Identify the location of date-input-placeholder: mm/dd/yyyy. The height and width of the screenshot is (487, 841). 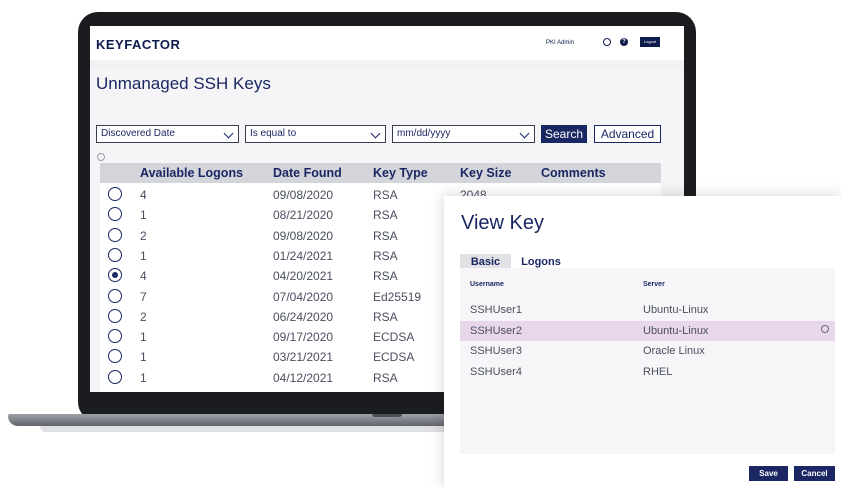
(424, 133).